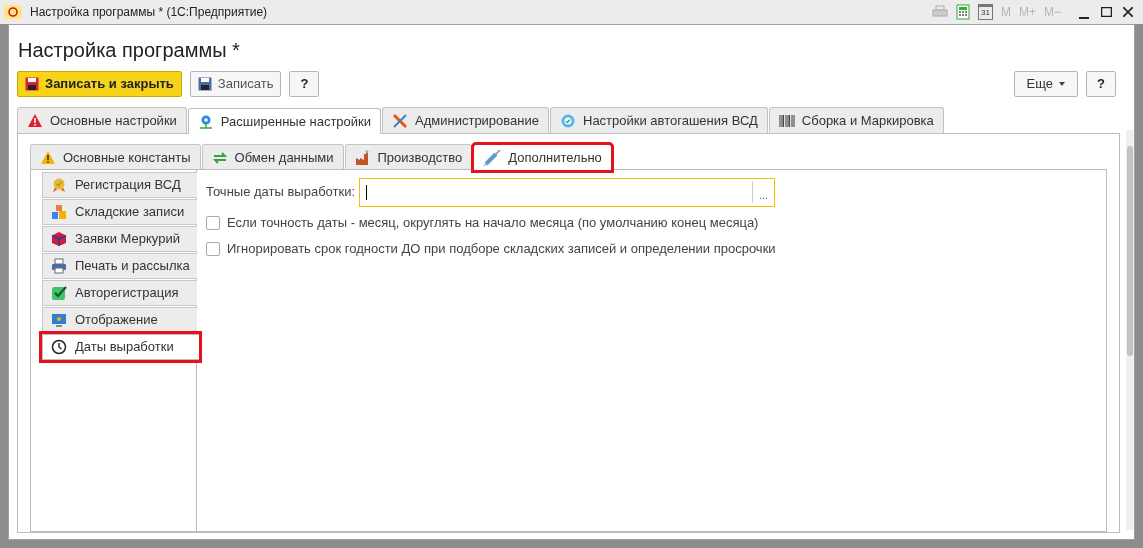 This screenshot has width=1143, height=548. What do you see at coordinates (568, 120) in the screenshot?
I see `badge-icon` at bounding box center [568, 120].